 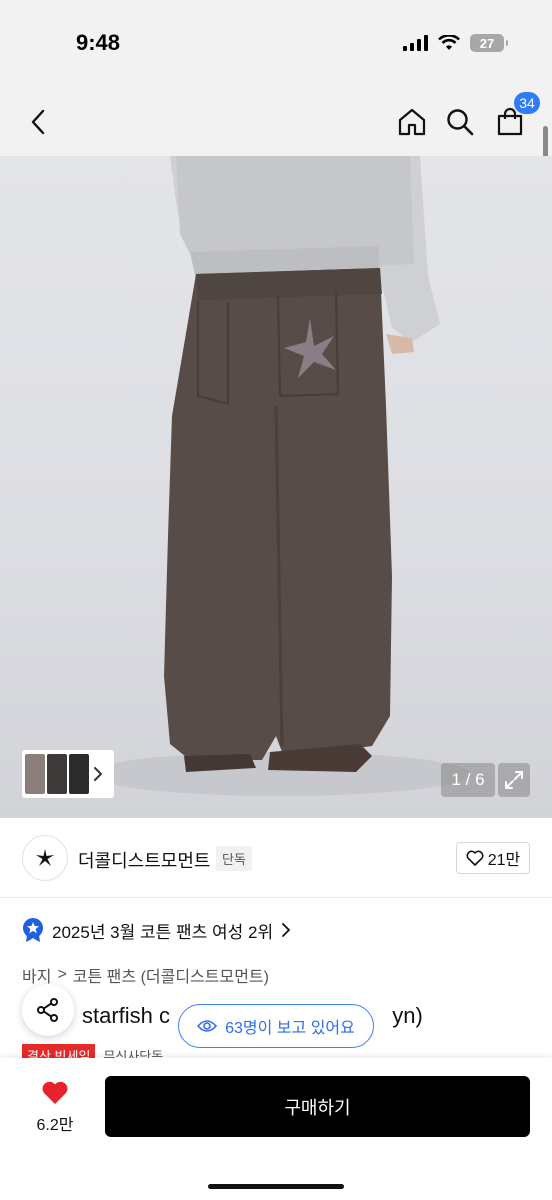 I want to click on viewers-text: 63명이 보고 있어요, so click(x=290, y=1028).